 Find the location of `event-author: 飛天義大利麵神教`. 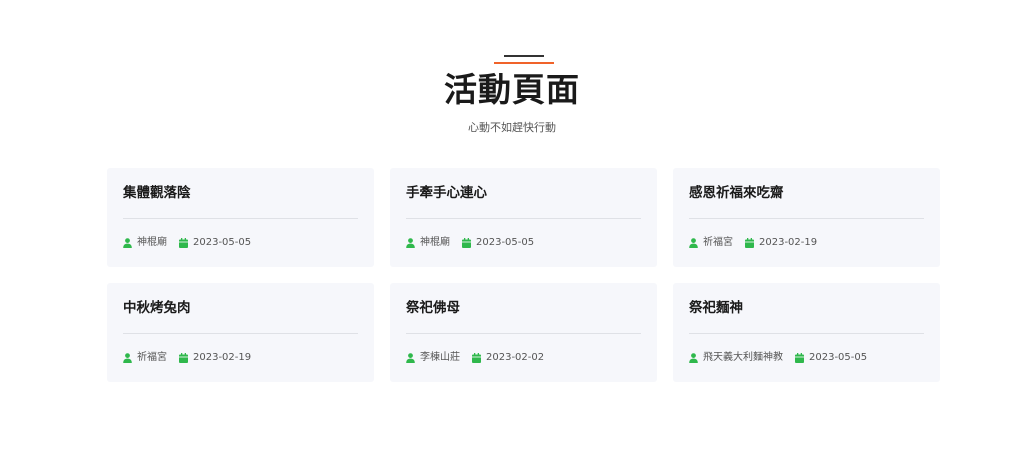

event-author: 飛天義大利麵神教 is located at coordinates (736, 358).